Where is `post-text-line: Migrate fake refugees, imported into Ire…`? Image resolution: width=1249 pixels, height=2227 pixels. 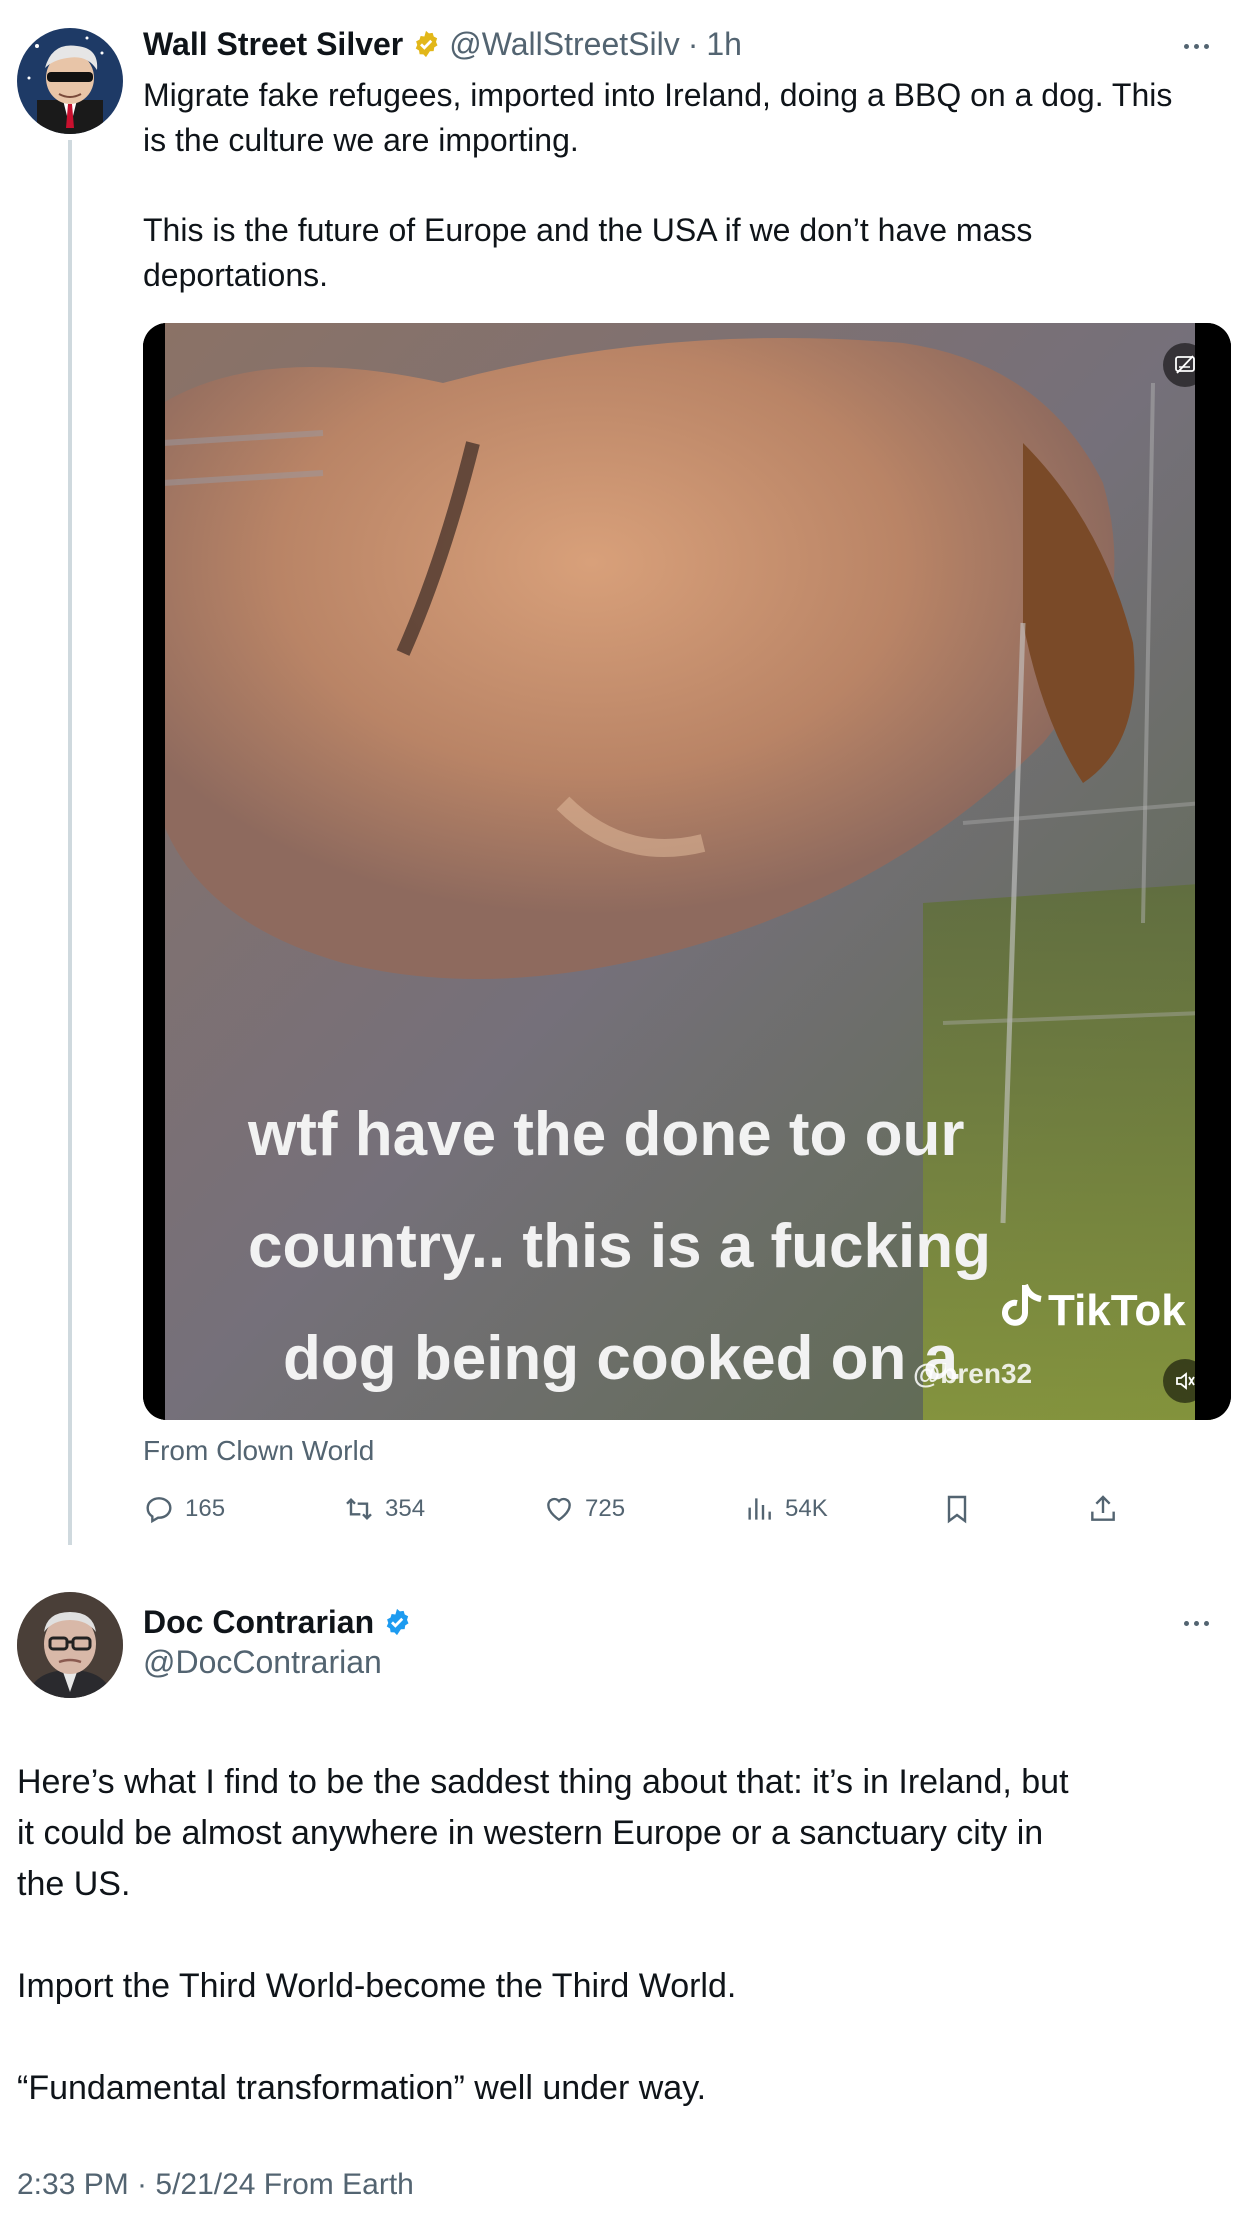
post-text-line: Migrate fake refugees, imported into Ire… is located at coordinates (658, 95).